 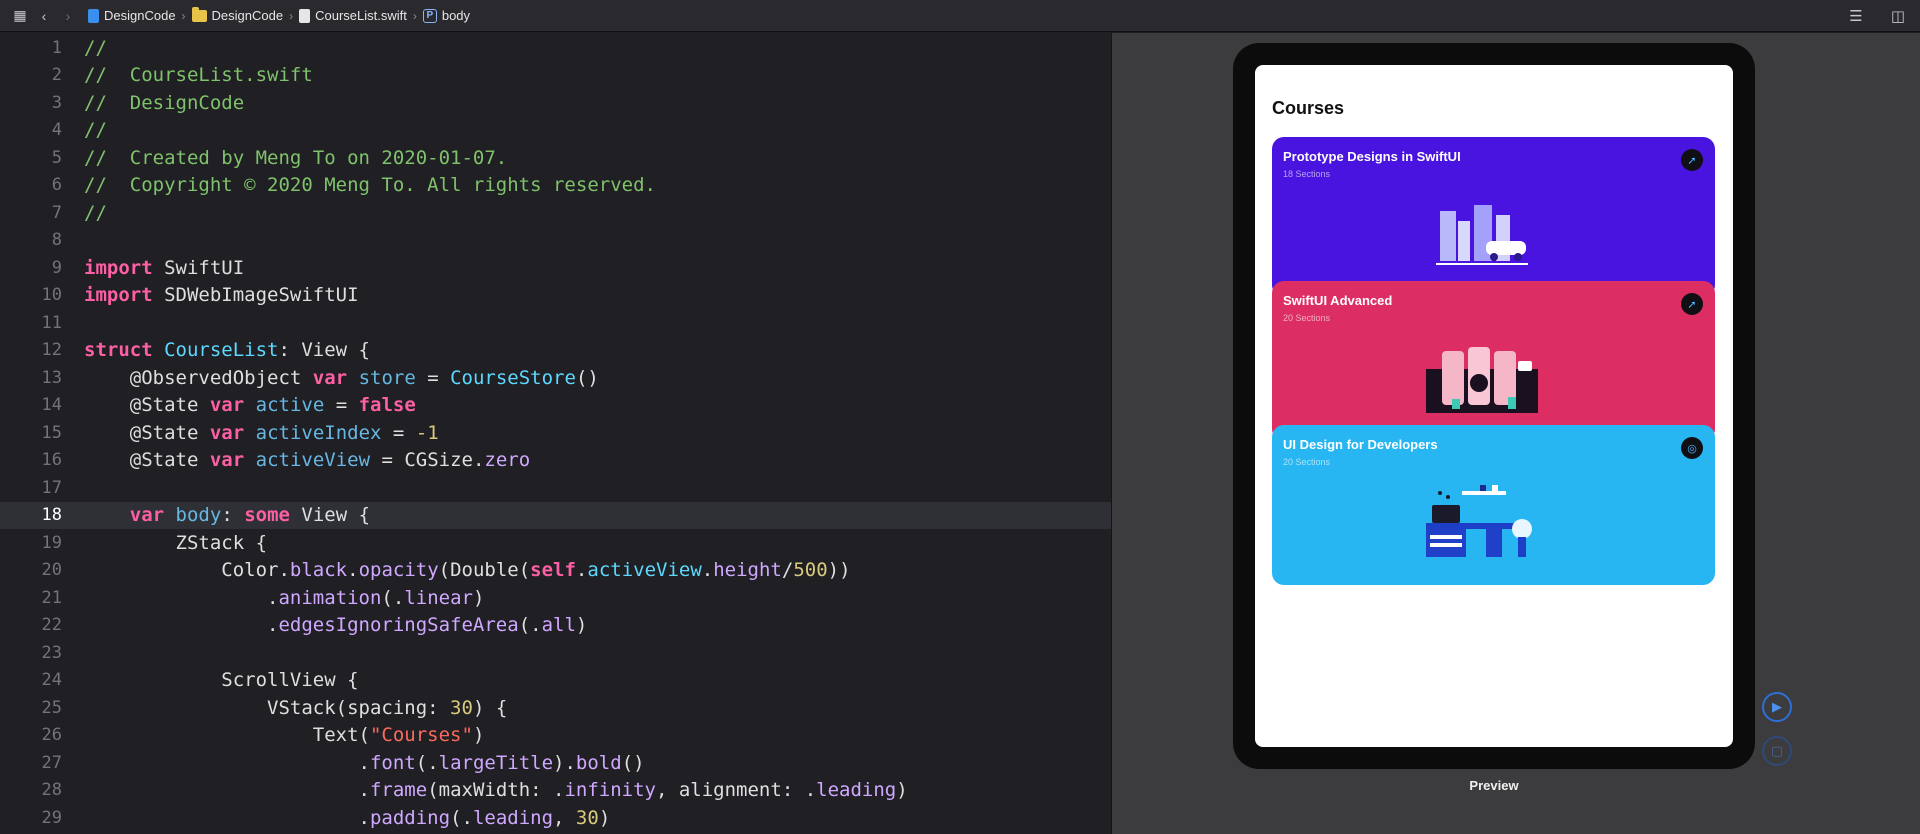 I want to click on code-token: @State, so click(x=147, y=460).